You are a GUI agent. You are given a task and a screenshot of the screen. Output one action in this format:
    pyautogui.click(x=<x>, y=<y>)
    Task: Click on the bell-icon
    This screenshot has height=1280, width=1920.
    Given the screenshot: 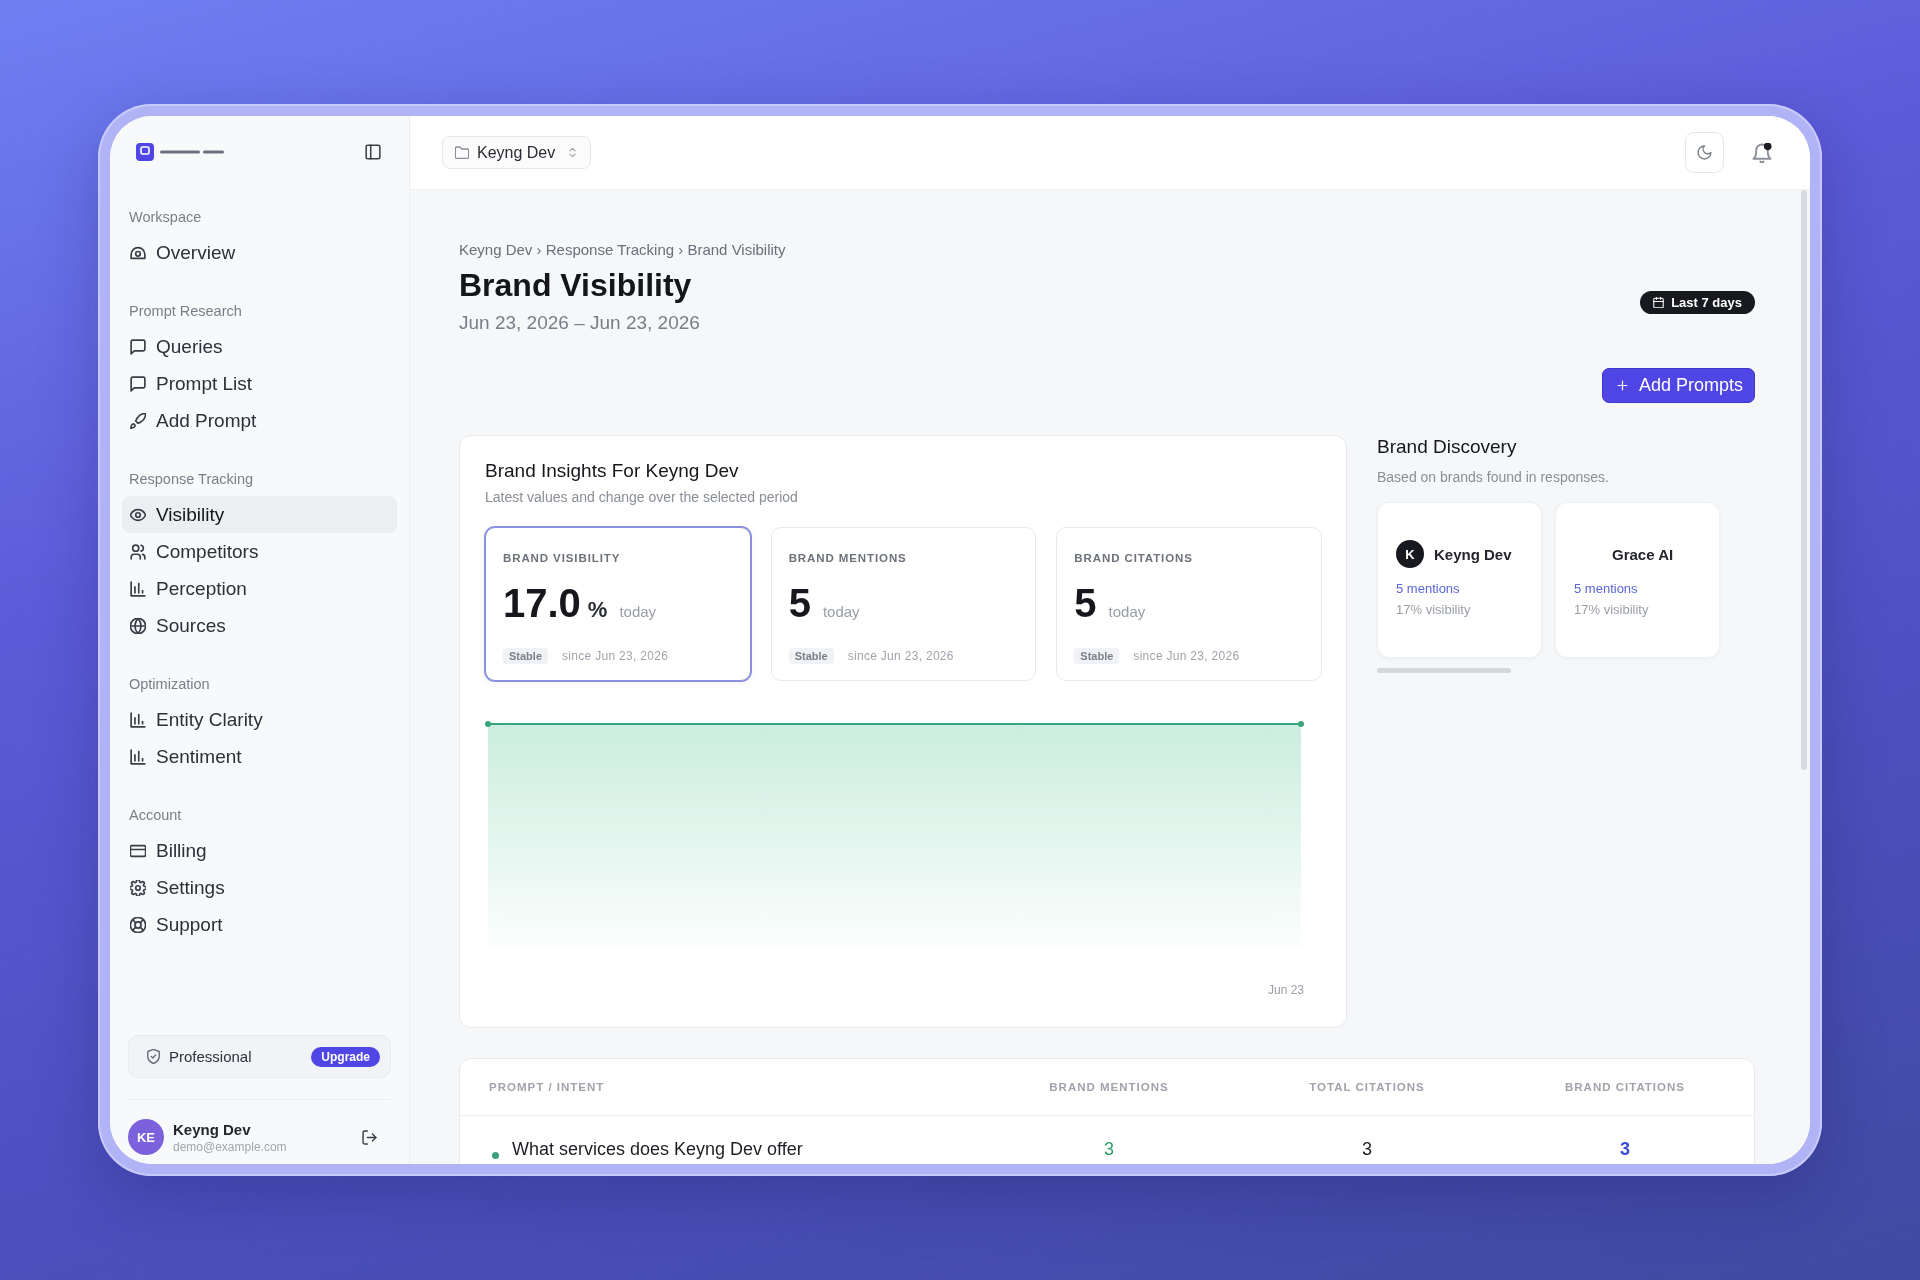 What is the action you would take?
    pyautogui.click(x=1762, y=152)
    